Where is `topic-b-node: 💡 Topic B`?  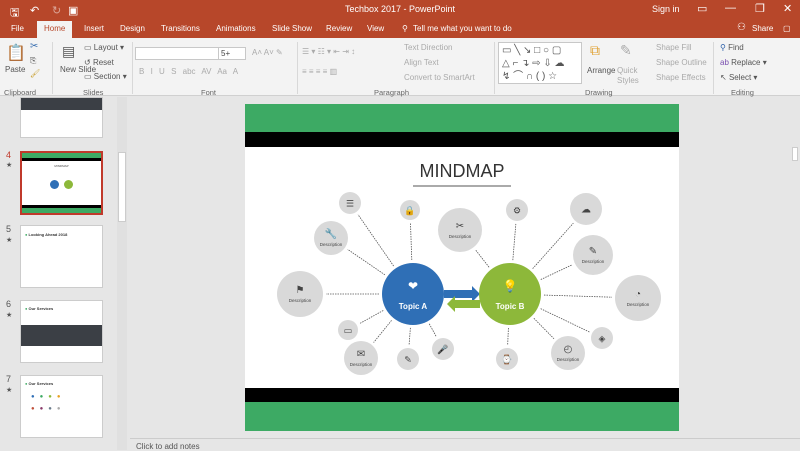
topic-b-node: 💡 Topic B is located at coordinates (510, 294).